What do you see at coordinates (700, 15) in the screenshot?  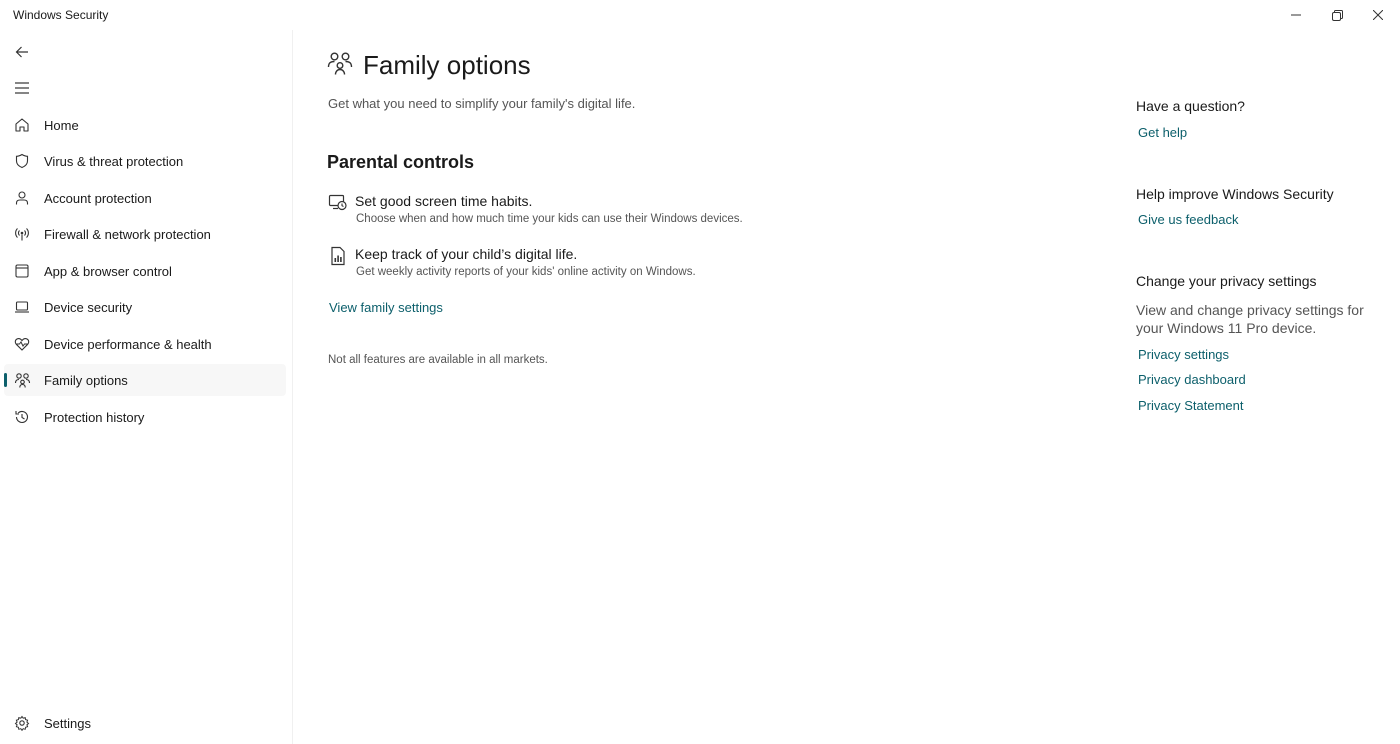 I see `title-bar: Windows Security` at bounding box center [700, 15].